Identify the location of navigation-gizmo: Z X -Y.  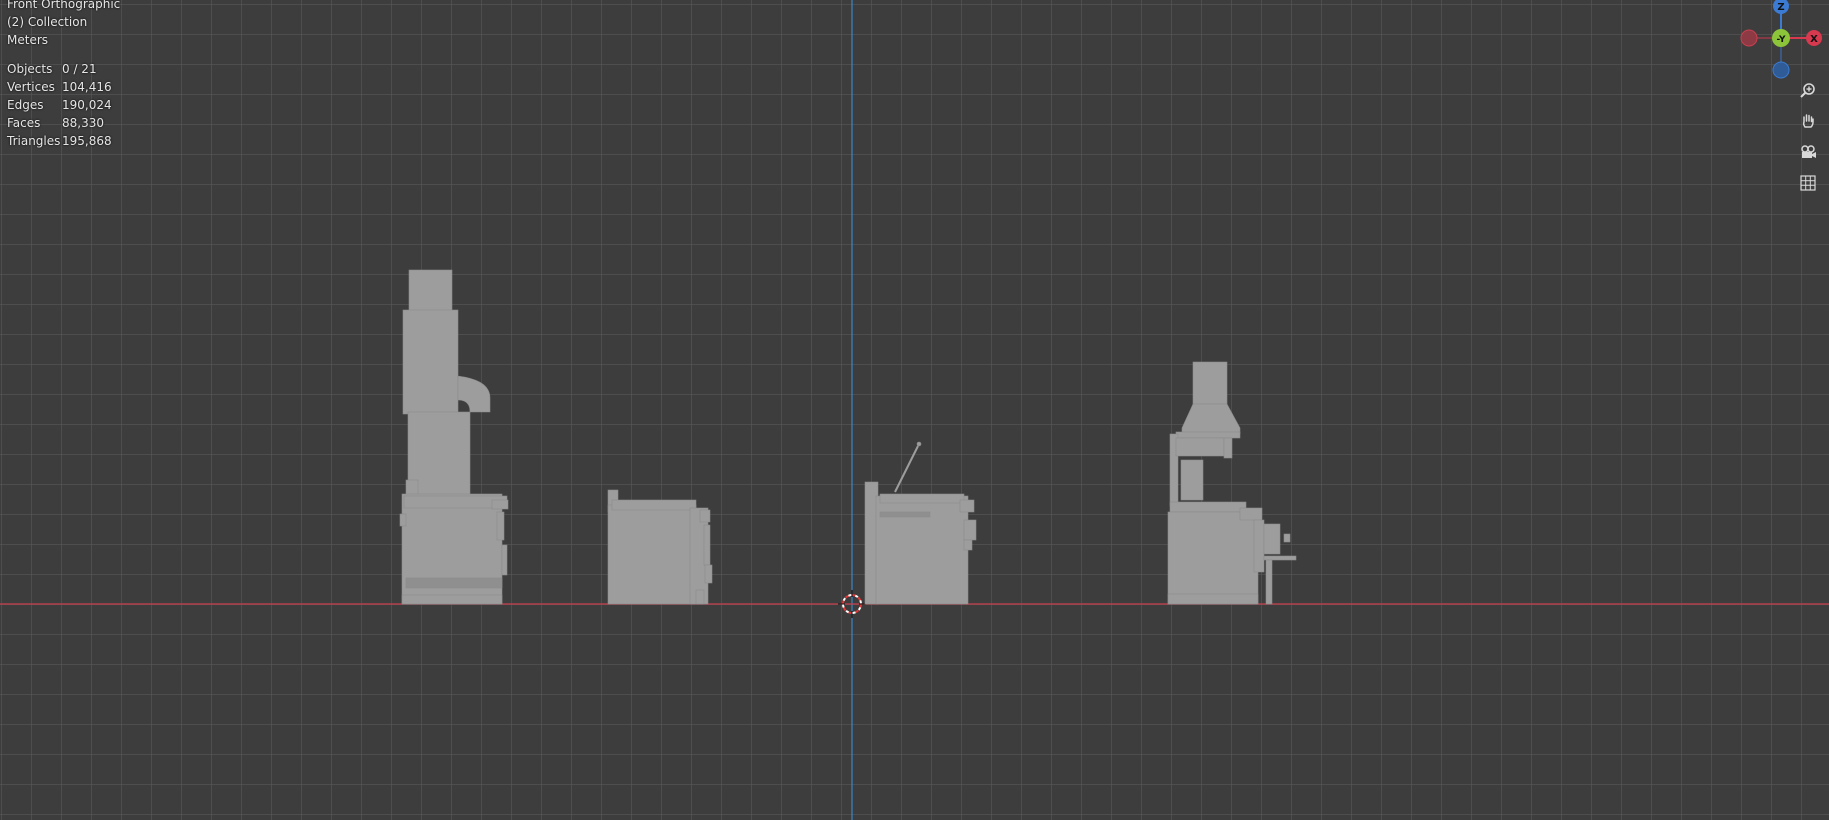
(1779, 41).